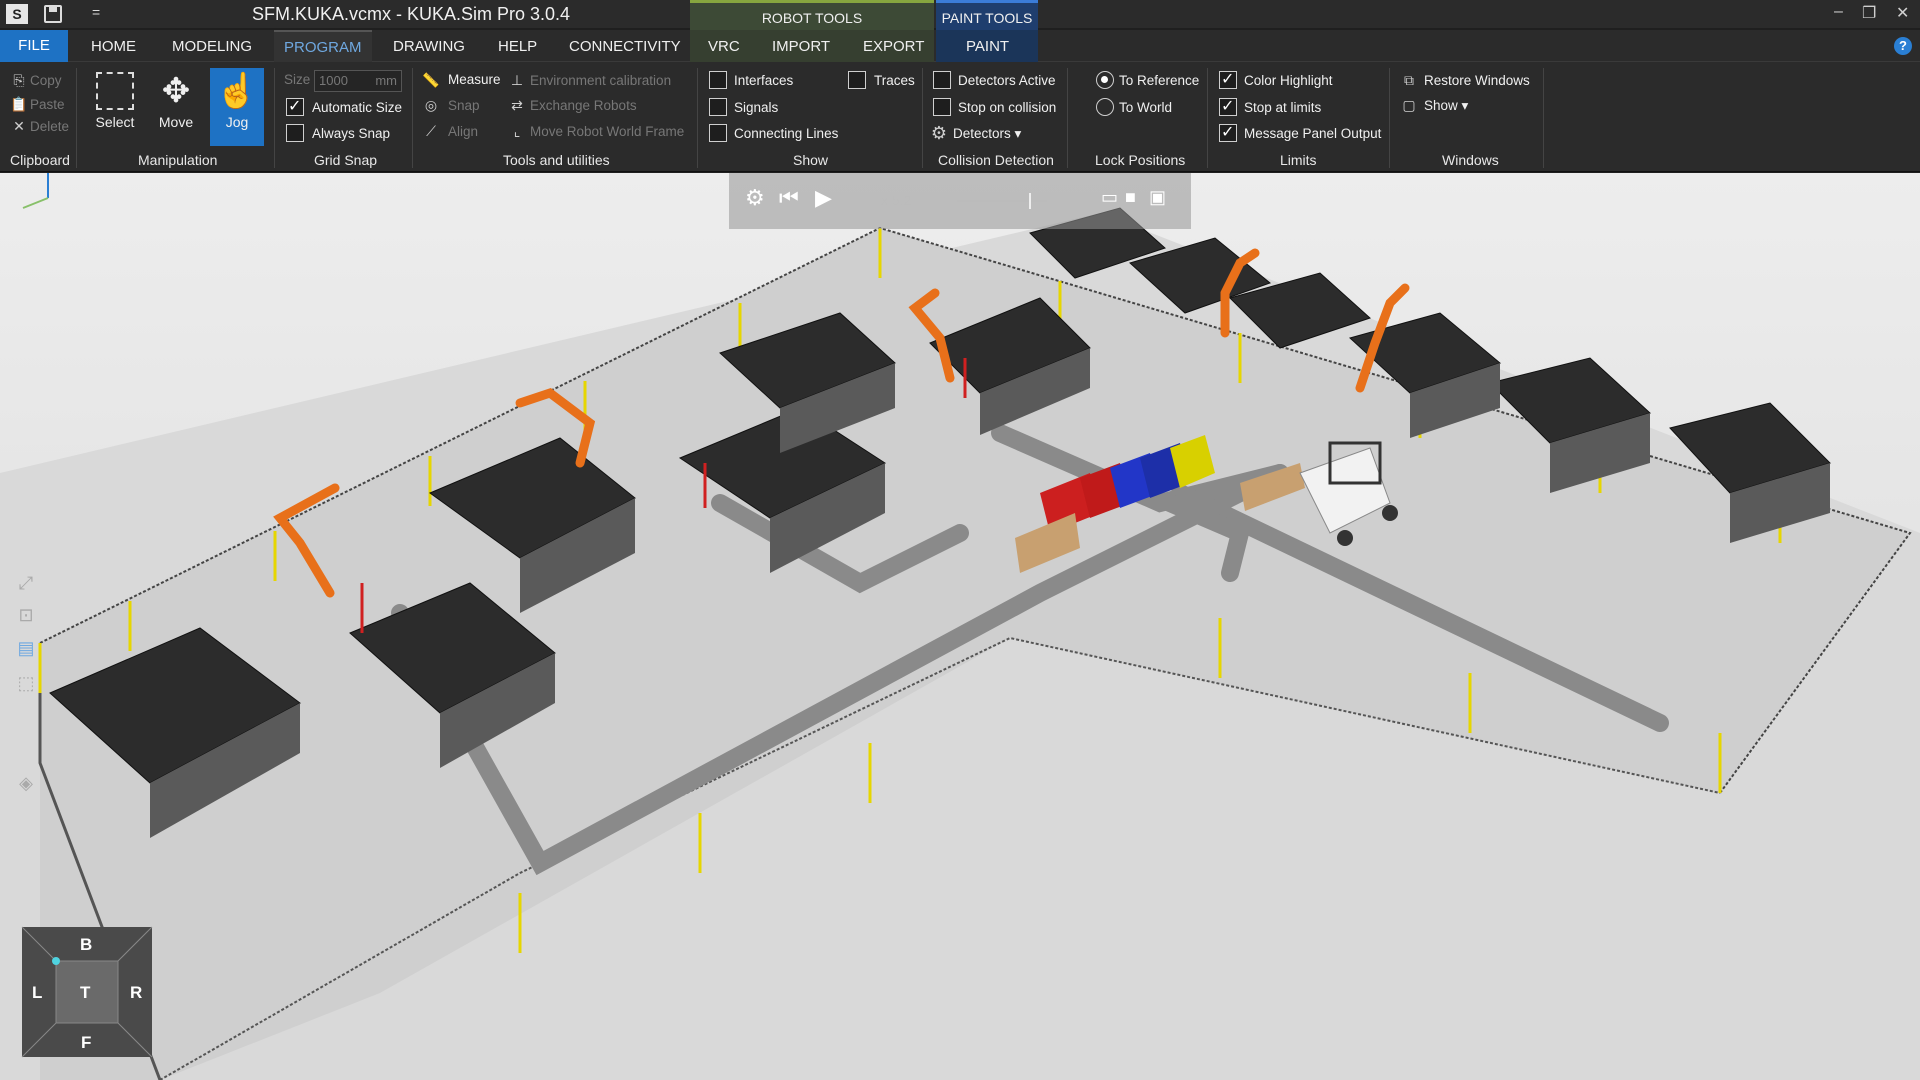 This screenshot has height=1080, width=1920. I want to click on tab-drawing: DRAWING, so click(429, 46).